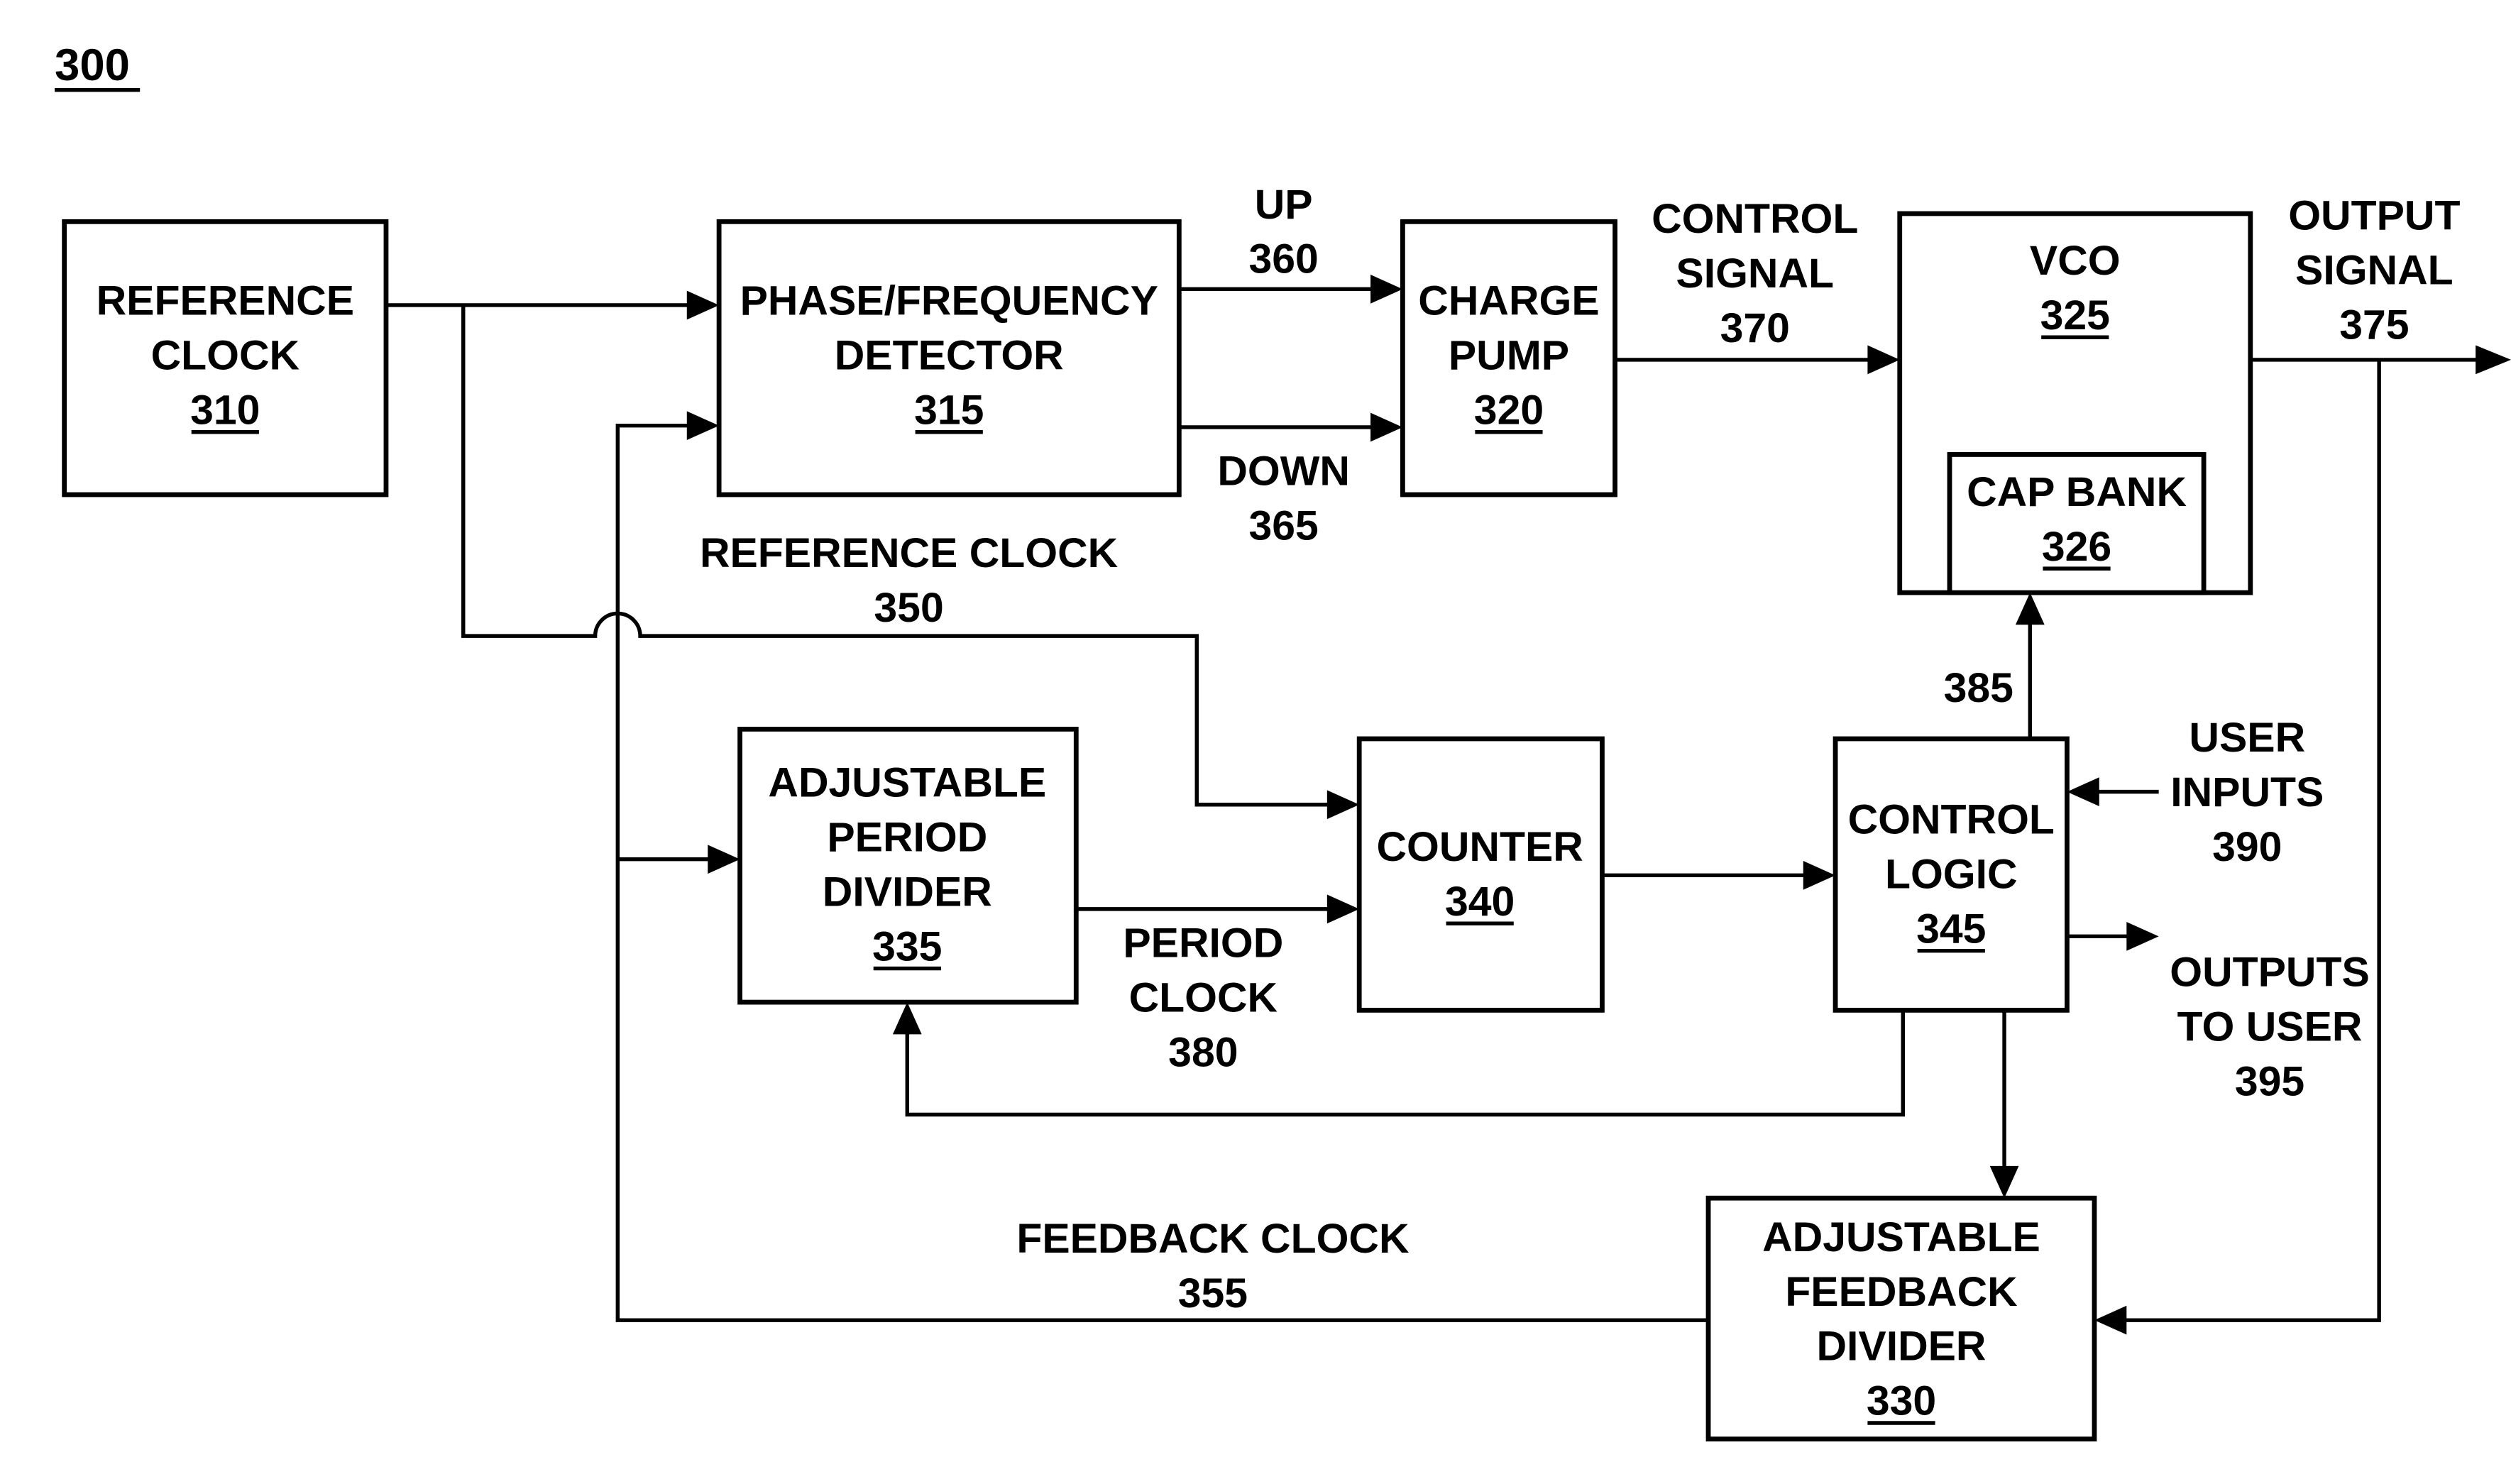  I want to click on svg-text: CLOCK, so click(1203, 998).